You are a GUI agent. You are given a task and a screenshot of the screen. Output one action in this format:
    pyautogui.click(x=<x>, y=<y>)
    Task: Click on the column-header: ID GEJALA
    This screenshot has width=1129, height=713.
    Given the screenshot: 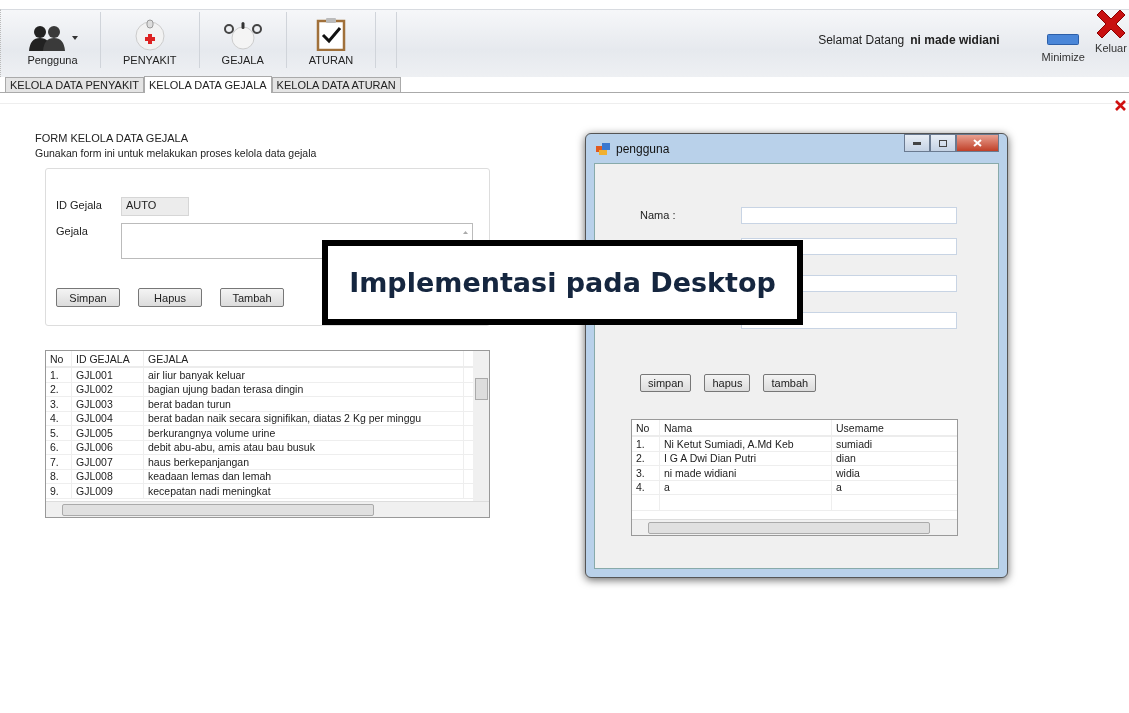 What is the action you would take?
    pyautogui.click(x=108, y=358)
    